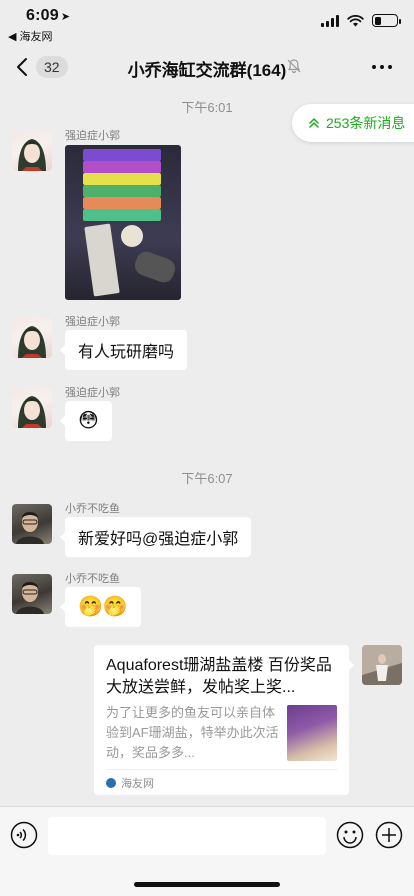 This screenshot has width=414, height=896. I want to click on more-dots-icon, so click(382, 67).